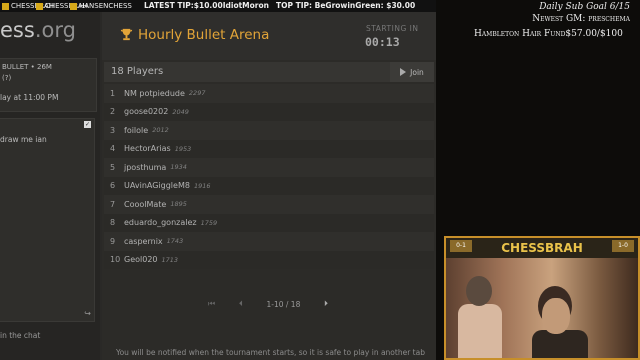 The width and height of the screenshot is (640, 360). Describe the element at coordinates (269, 259) in the screenshot. I see `player-row: 10 Geol020 1713` at that location.